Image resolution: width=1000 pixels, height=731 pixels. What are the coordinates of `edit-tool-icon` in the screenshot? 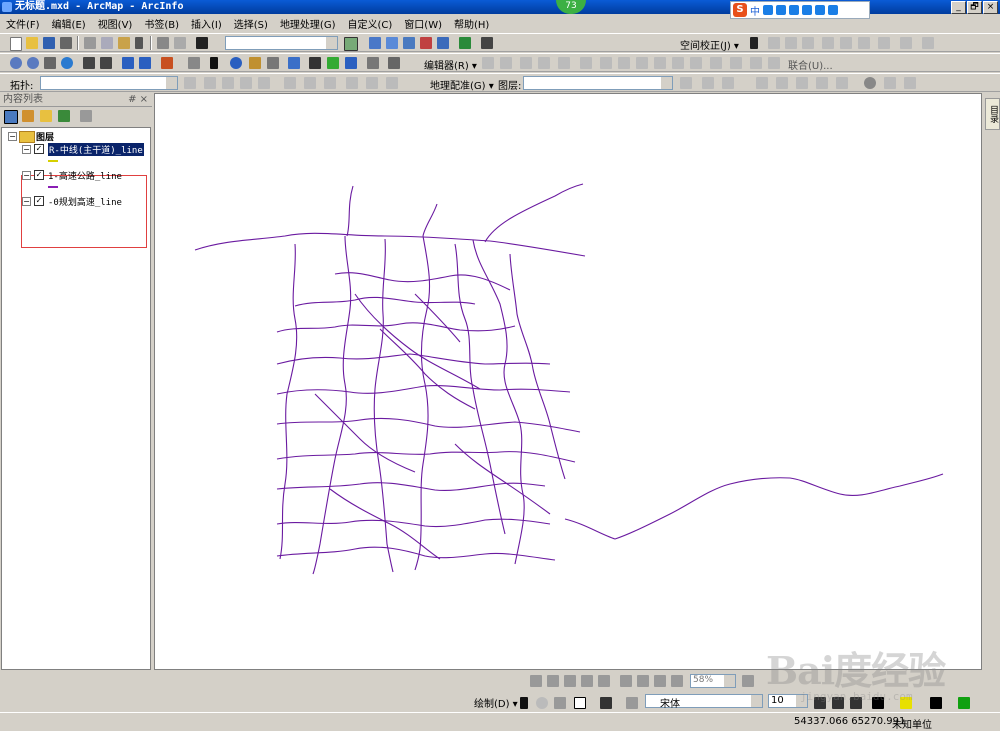 It's located at (488, 63).